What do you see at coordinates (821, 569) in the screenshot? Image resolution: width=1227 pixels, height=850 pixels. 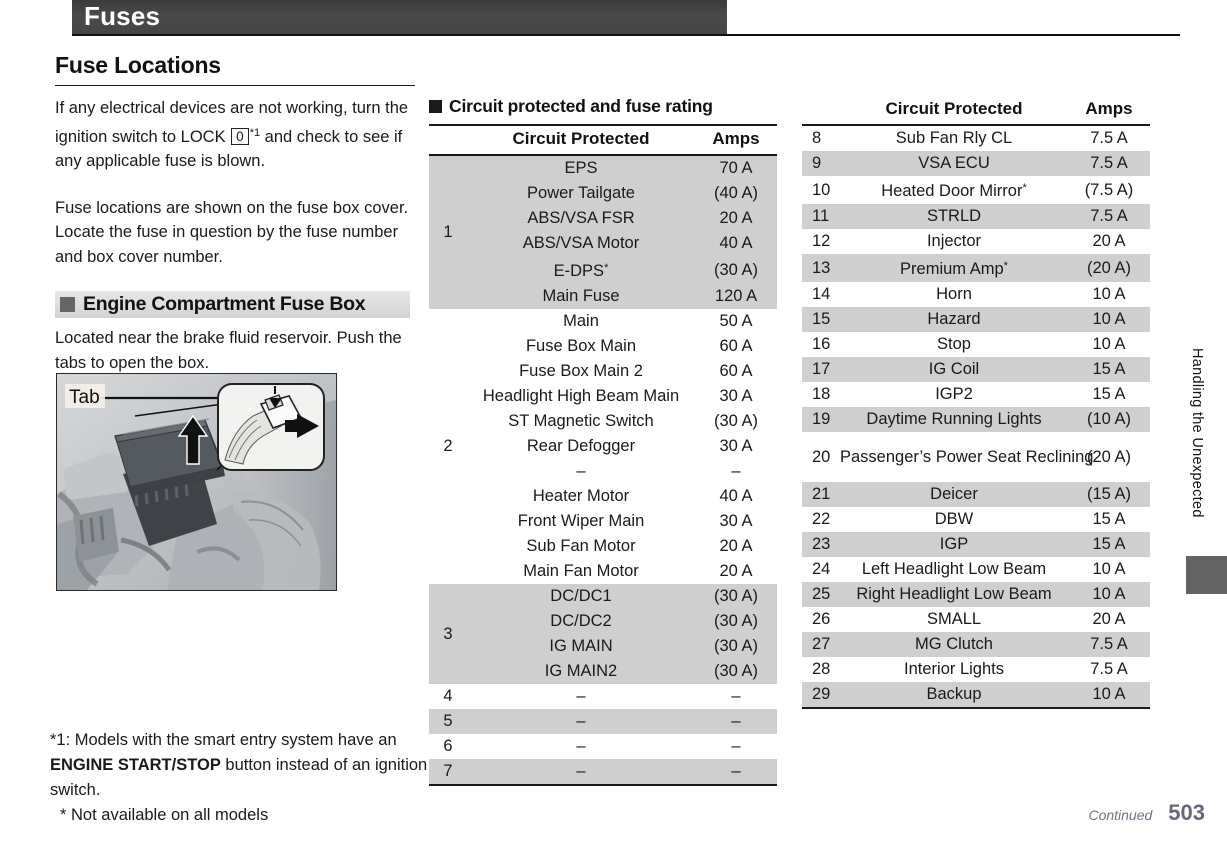 I see `cell-fuse-number: 24` at bounding box center [821, 569].